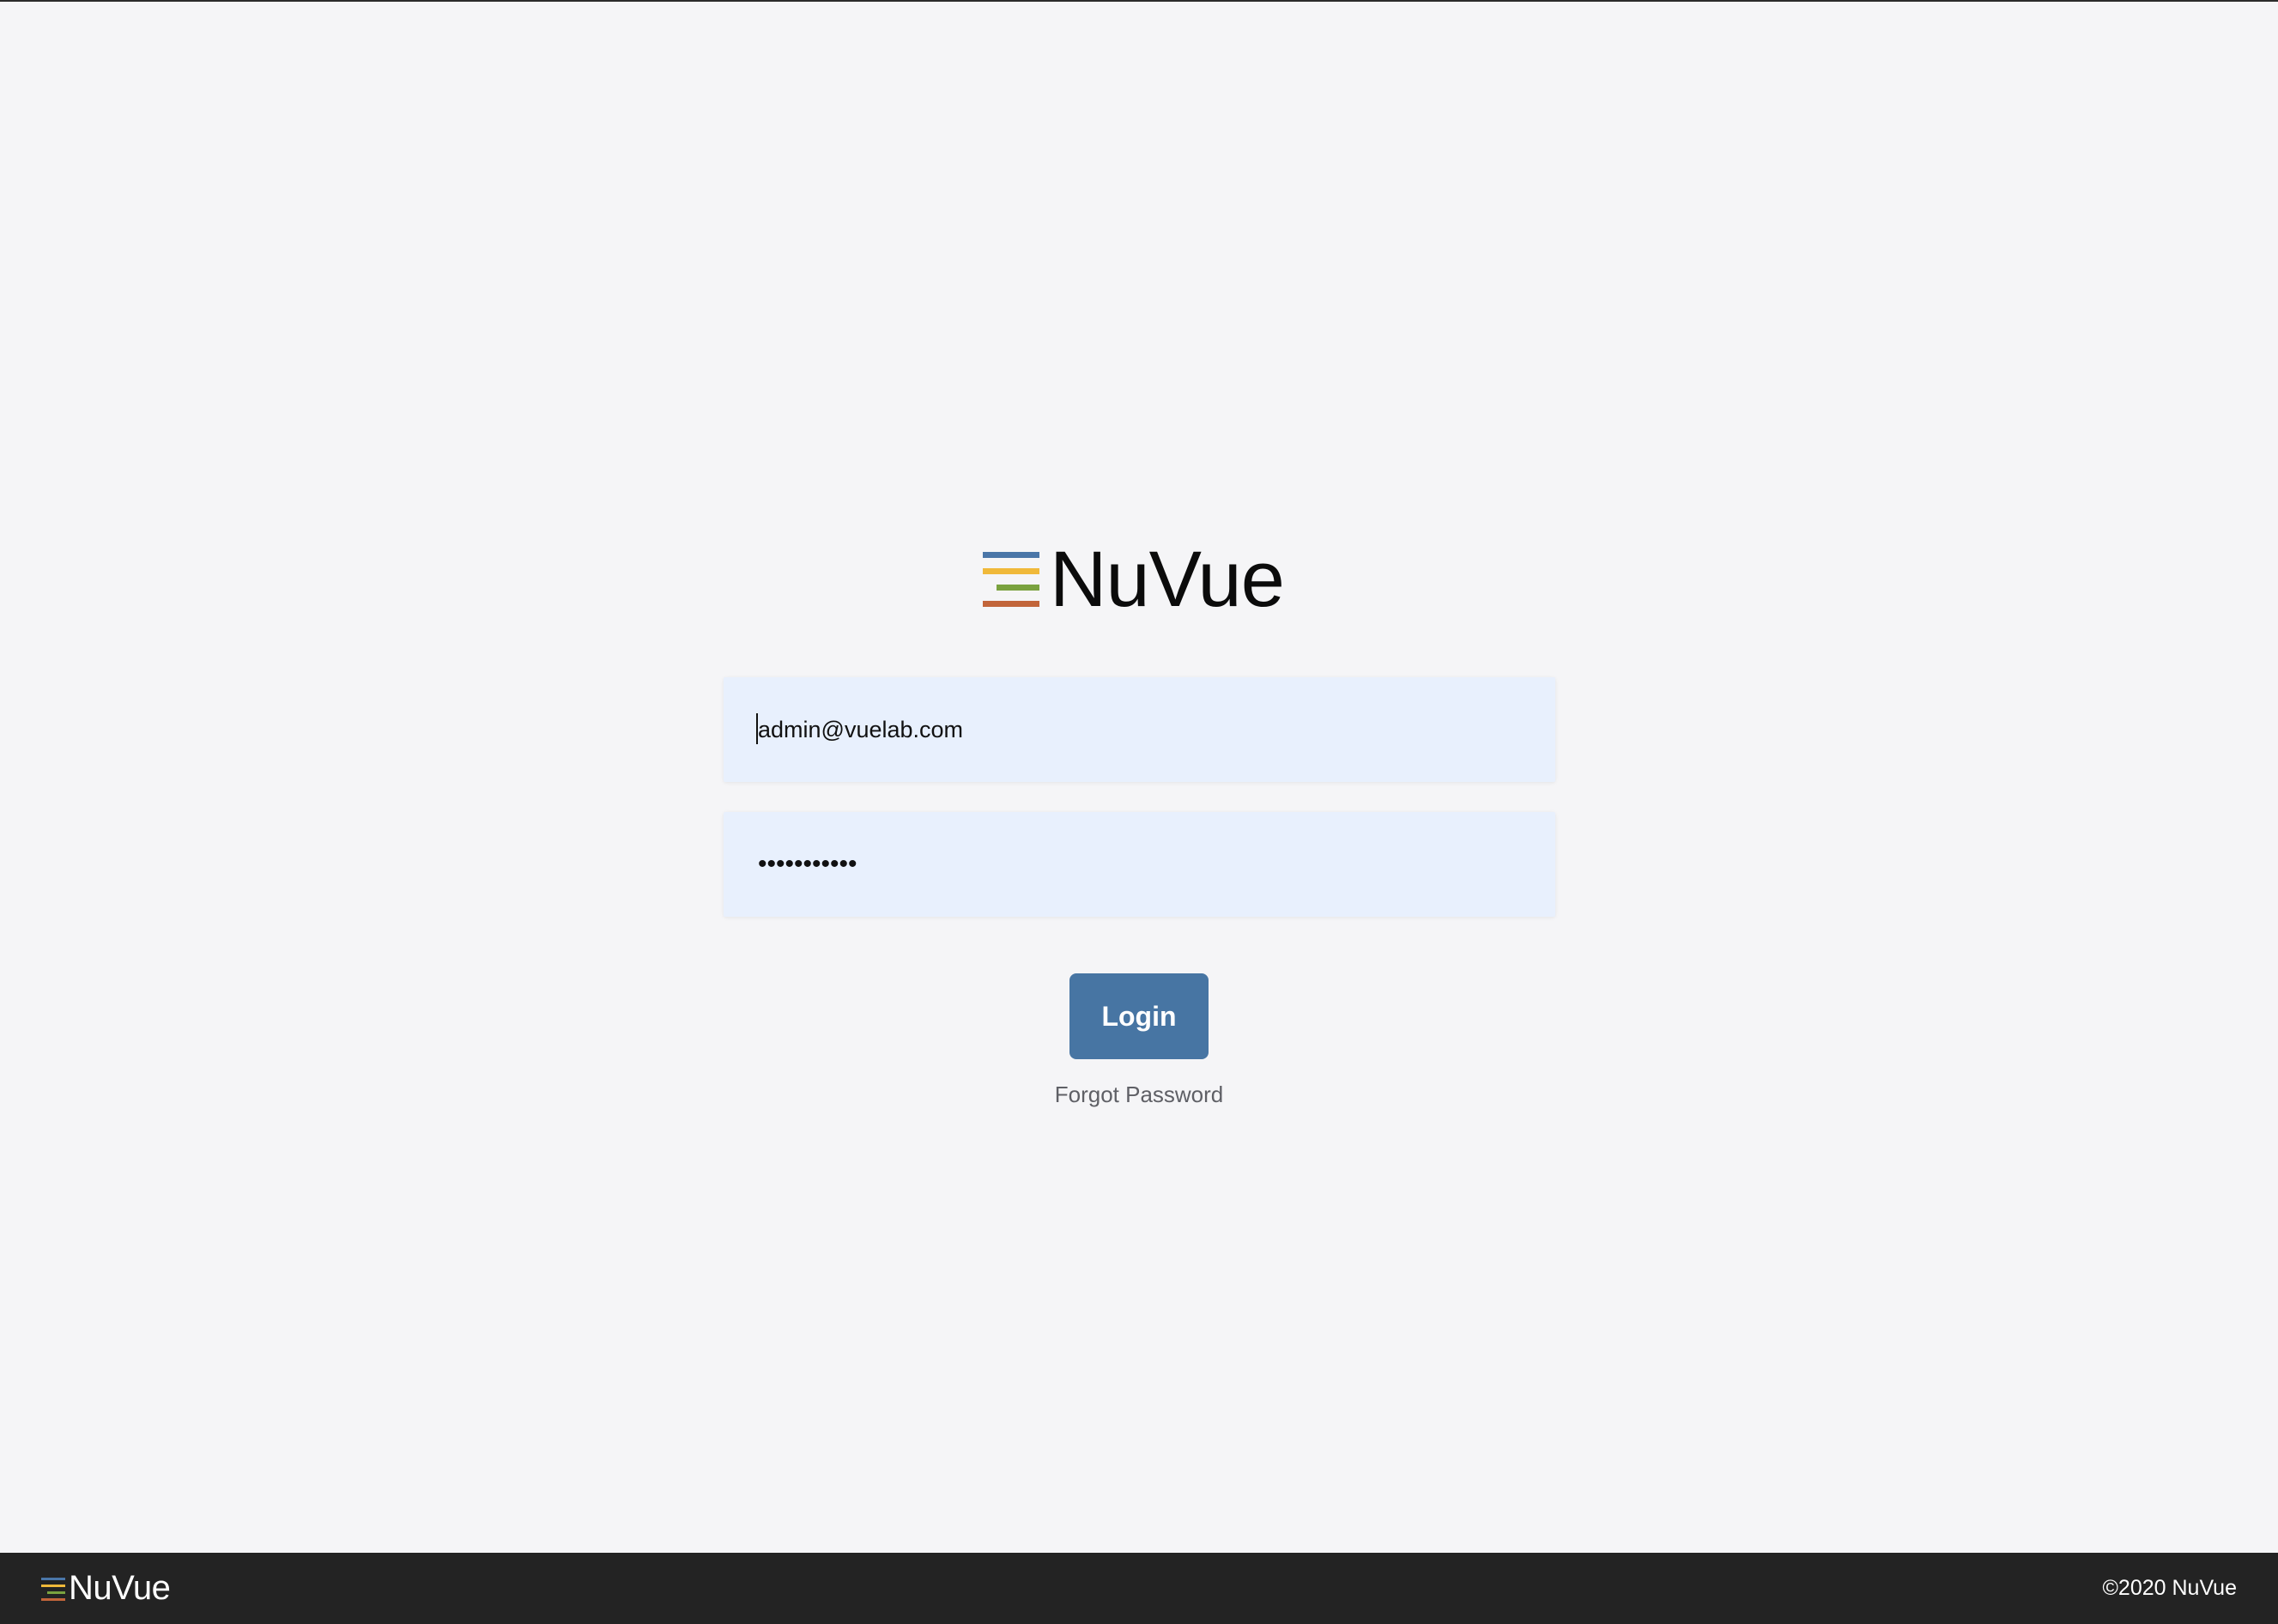 This screenshot has height=1624, width=2278. I want to click on brand-name: NuVue, so click(1167, 579).